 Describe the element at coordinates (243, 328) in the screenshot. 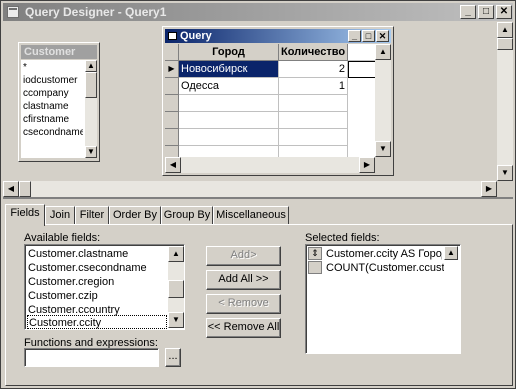

I see `remove-all-button: << Remove All` at that location.